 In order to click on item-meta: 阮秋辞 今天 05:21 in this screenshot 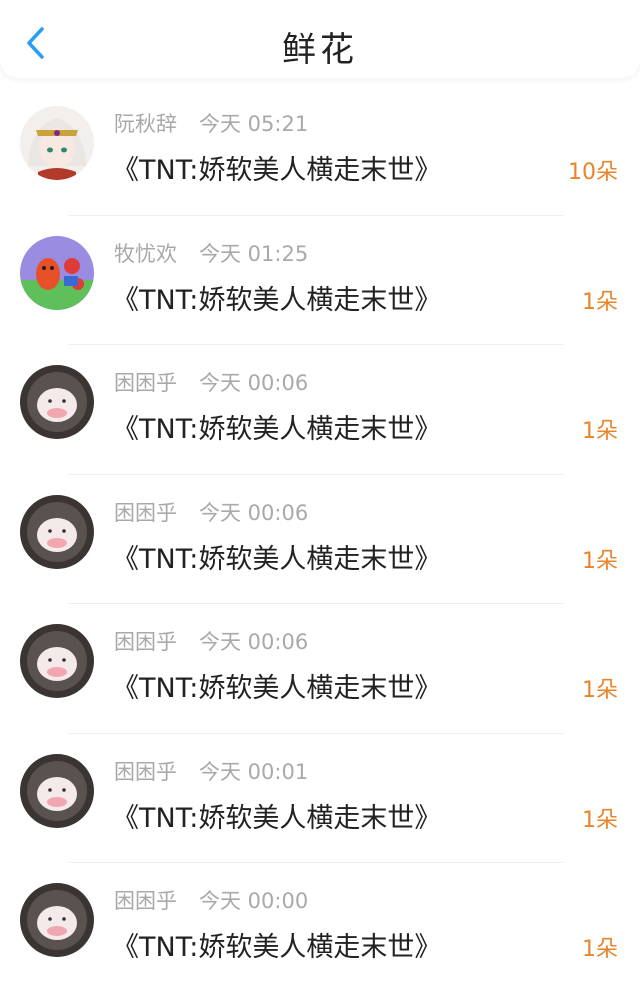, I will do `click(211, 123)`.